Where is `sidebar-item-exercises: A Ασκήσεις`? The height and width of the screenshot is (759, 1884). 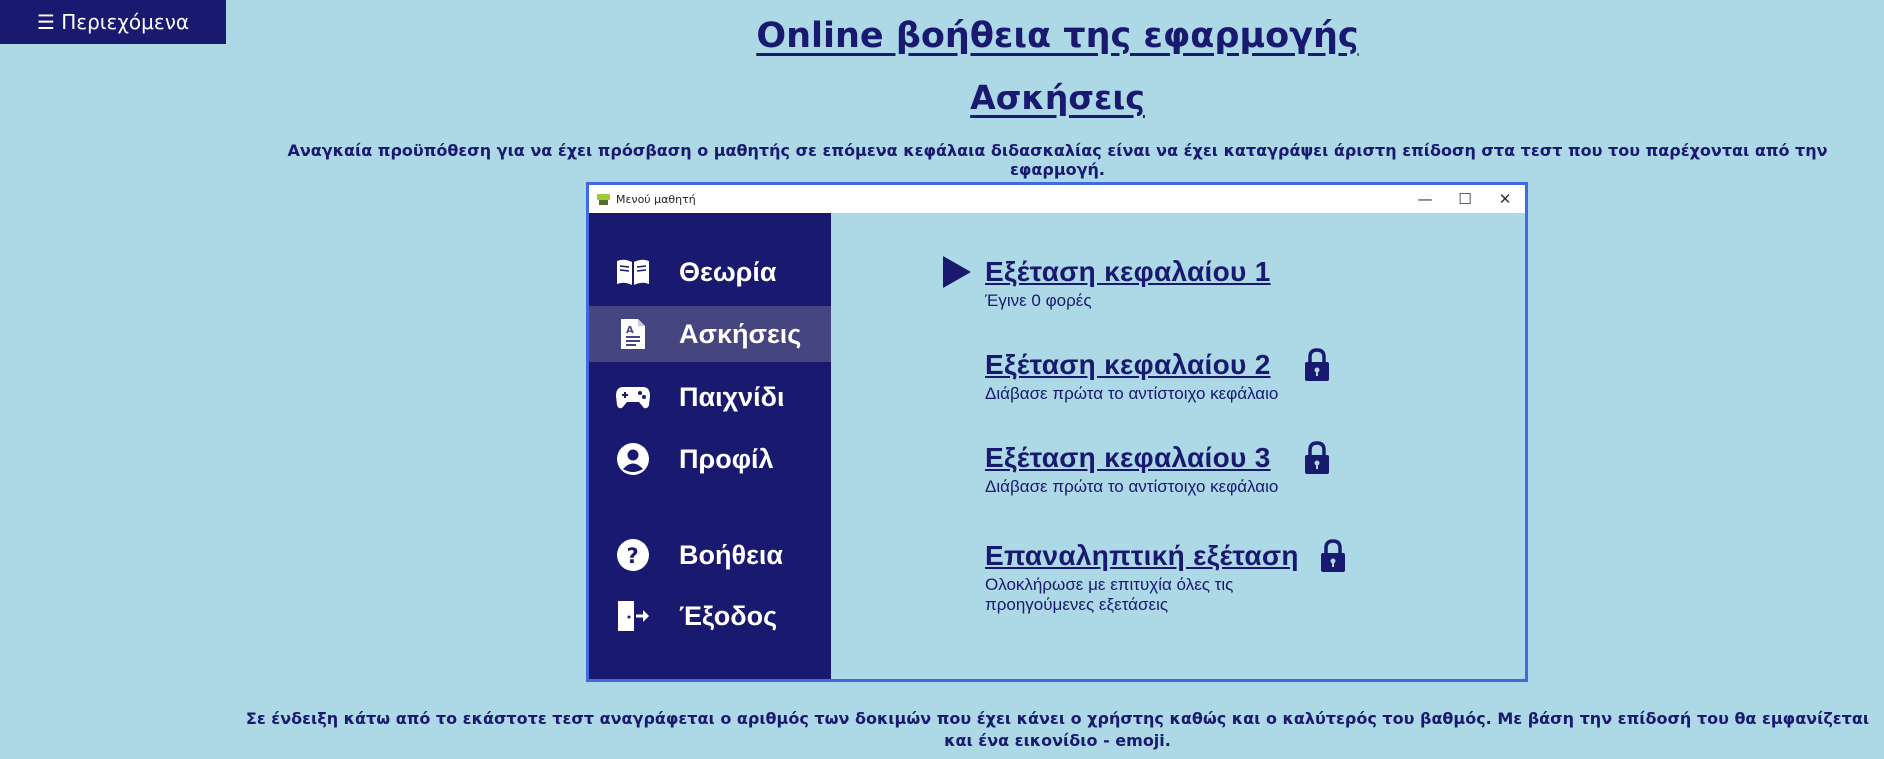 sidebar-item-exercises: A Ασκήσεις is located at coordinates (710, 334).